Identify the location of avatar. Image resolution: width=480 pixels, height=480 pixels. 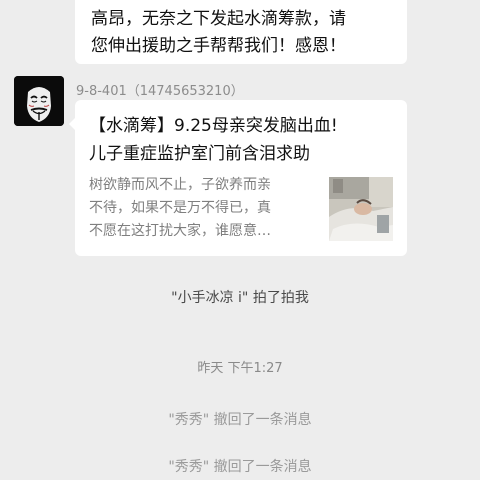
(39, 101).